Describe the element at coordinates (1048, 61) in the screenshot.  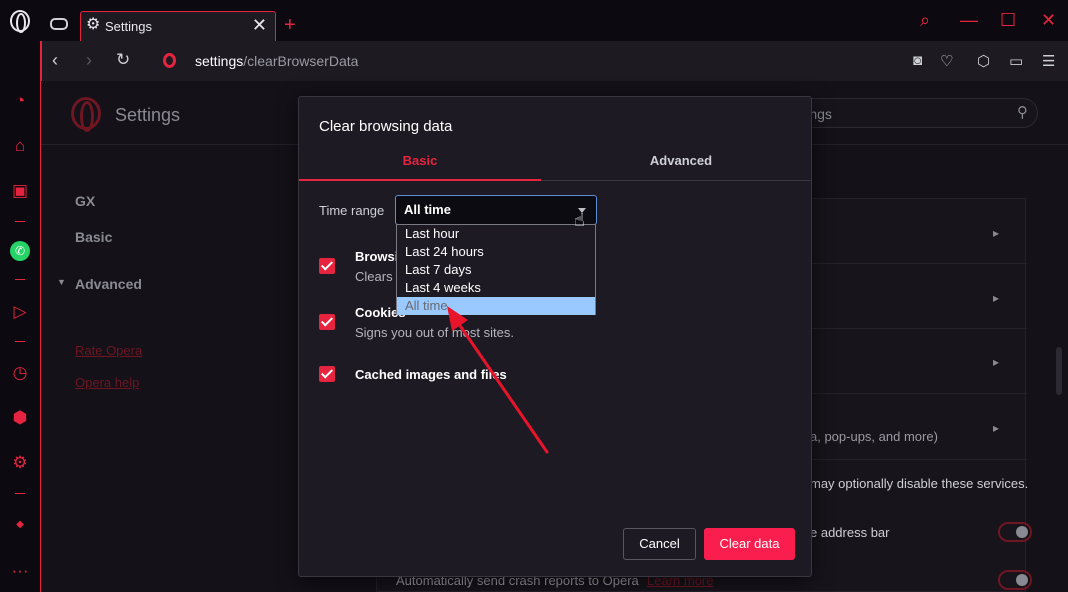
I see `menu-icon: ☰` at that location.